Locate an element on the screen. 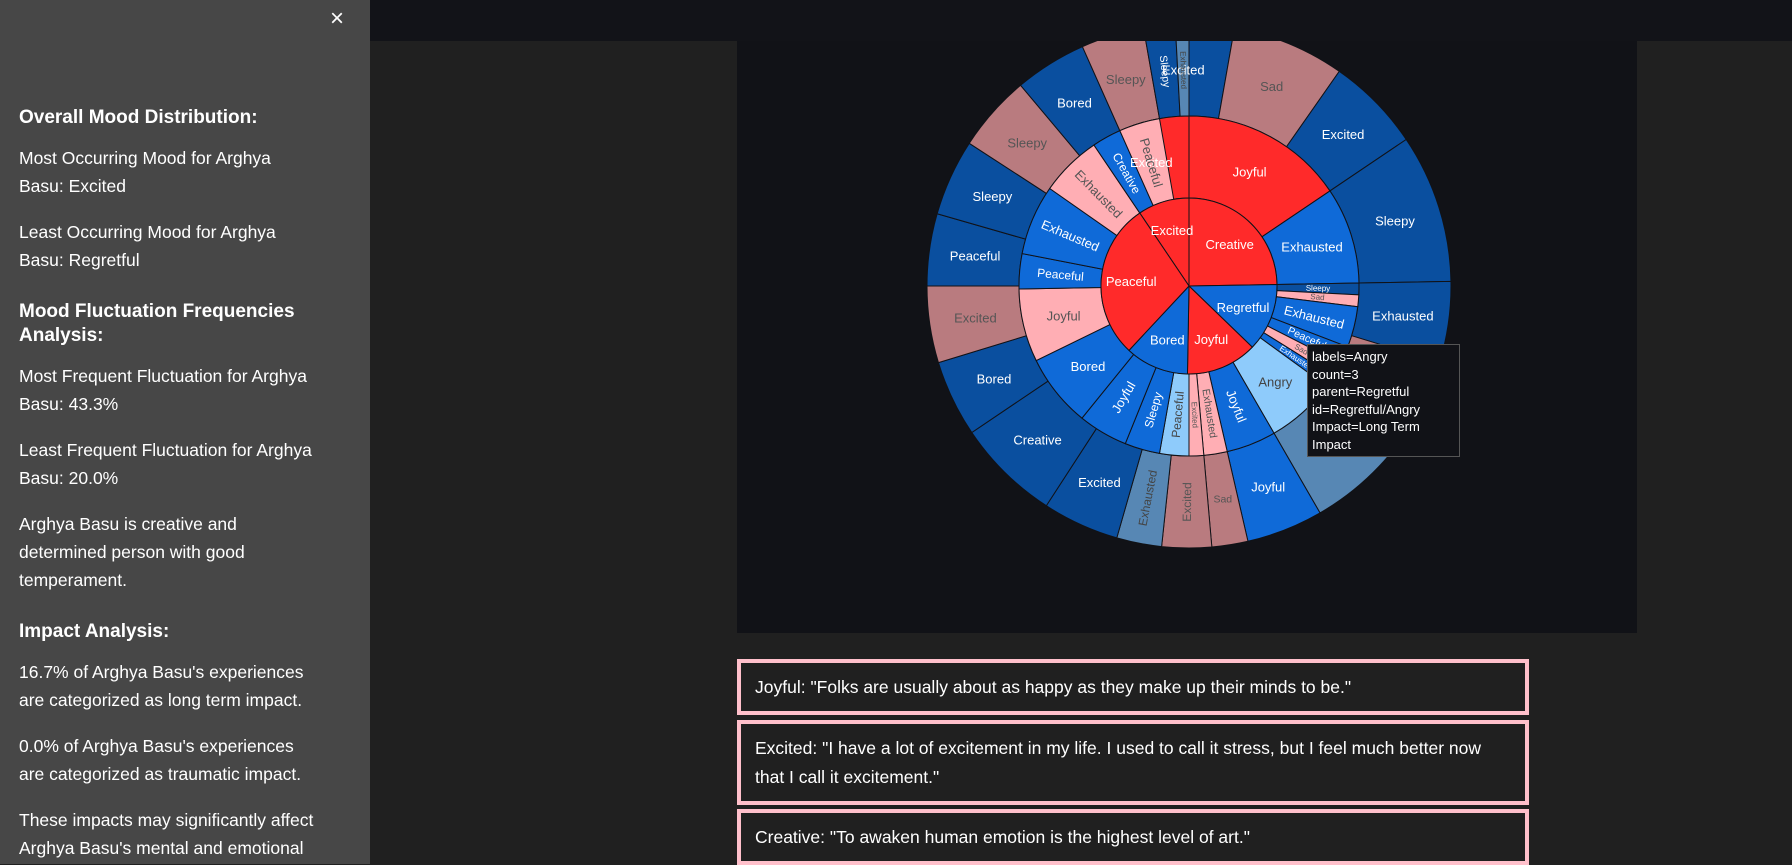 The height and width of the screenshot is (865, 1792). sunburst-inner-label: Peaceful is located at coordinates (1131, 281).